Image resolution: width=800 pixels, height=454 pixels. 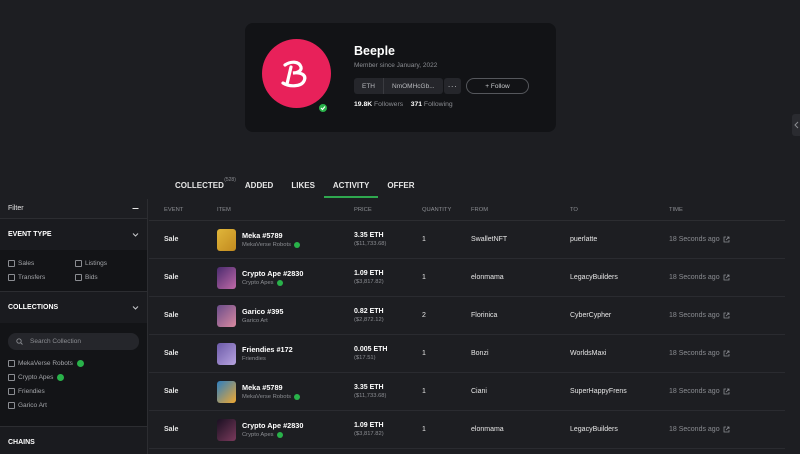 I want to click on item-cell: Garico #395 Garico Art, so click(x=285, y=315).